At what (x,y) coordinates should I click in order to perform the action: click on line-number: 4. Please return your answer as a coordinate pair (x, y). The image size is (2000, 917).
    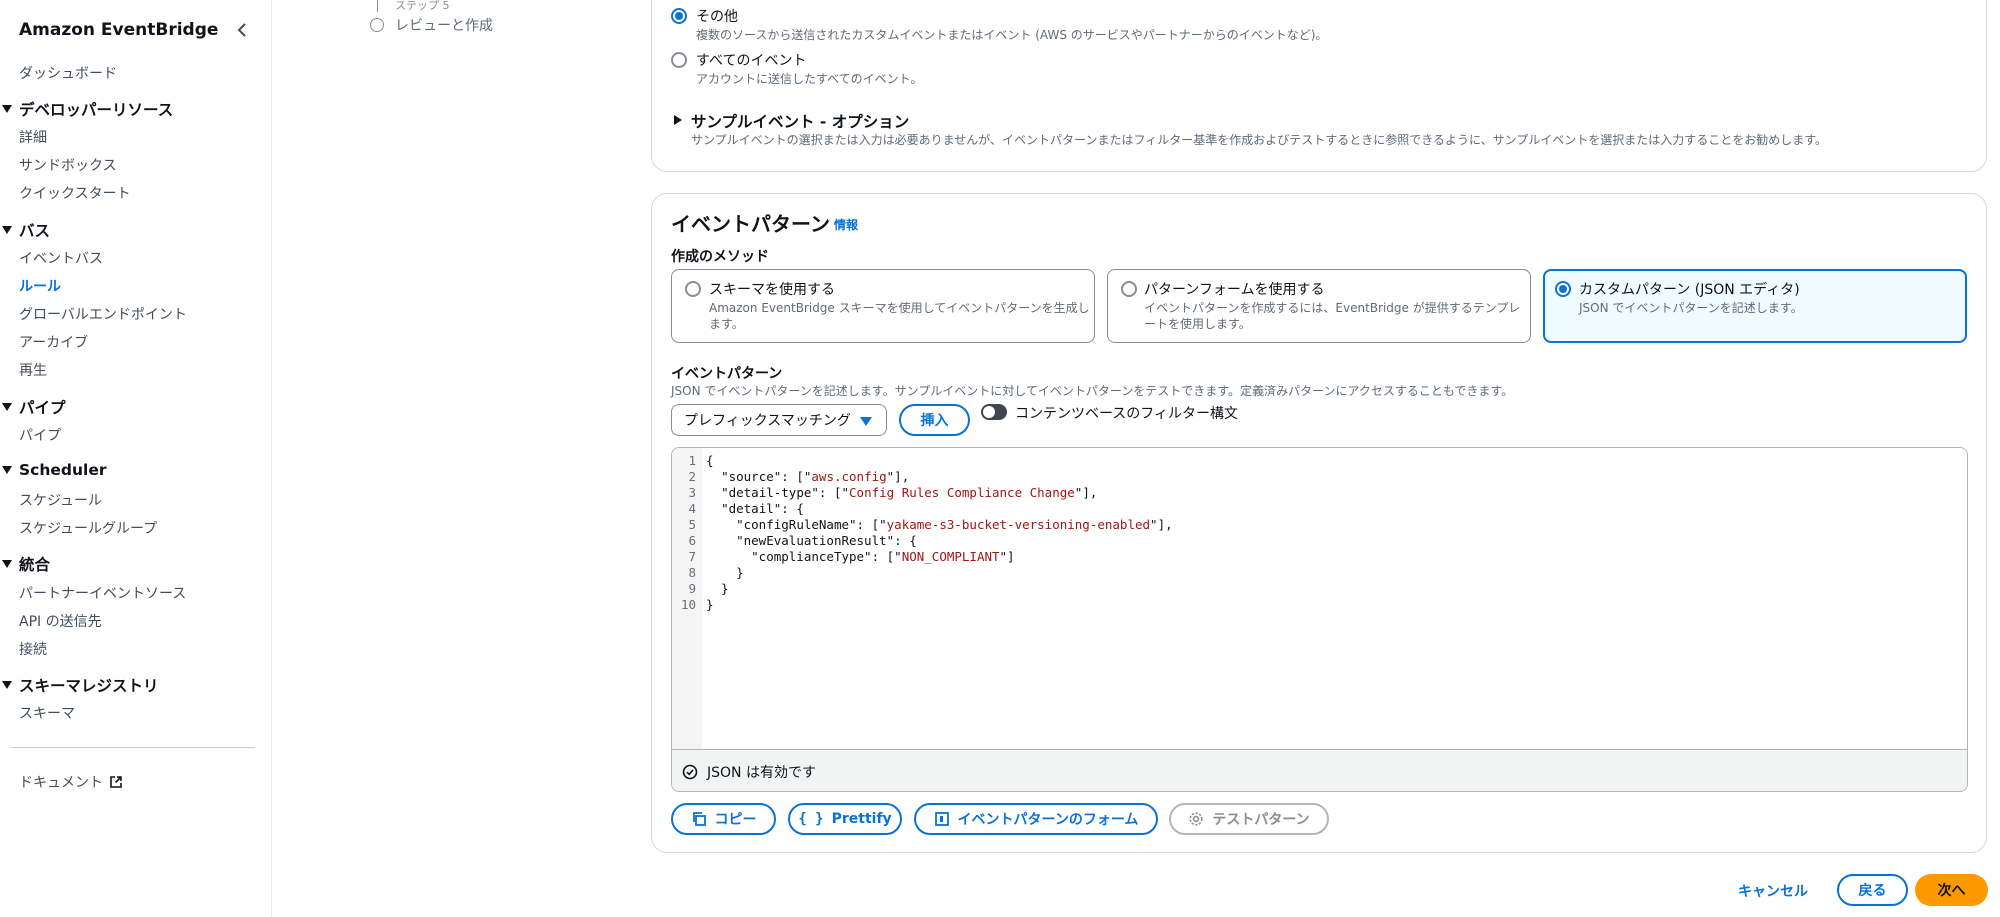
    Looking at the image, I should click on (692, 508).